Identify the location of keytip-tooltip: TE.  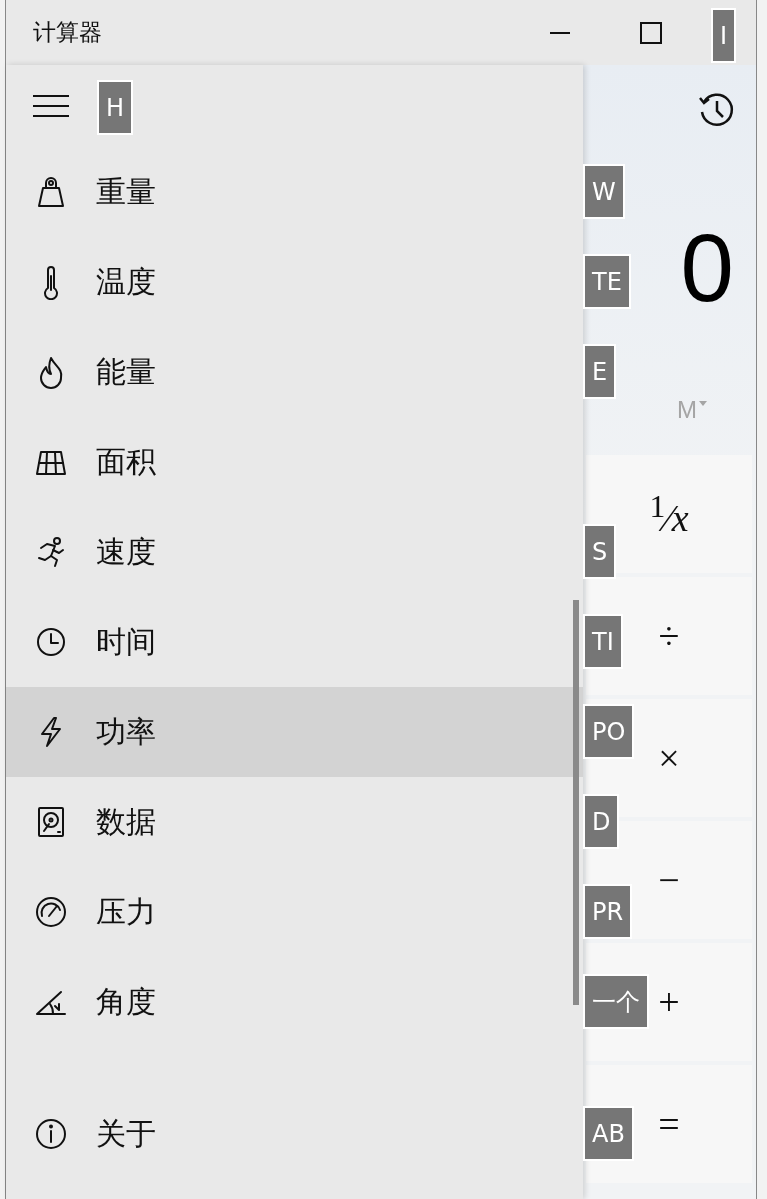
(607, 281).